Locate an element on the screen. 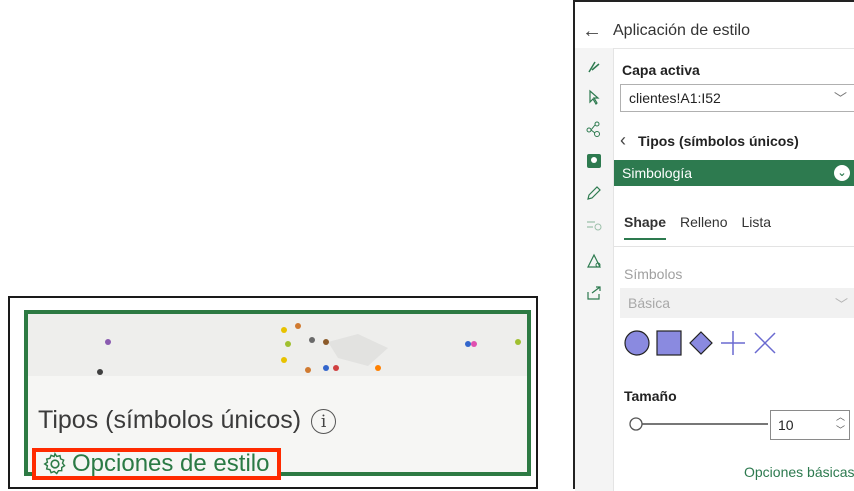  shape-picker is located at coordinates (701, 343).